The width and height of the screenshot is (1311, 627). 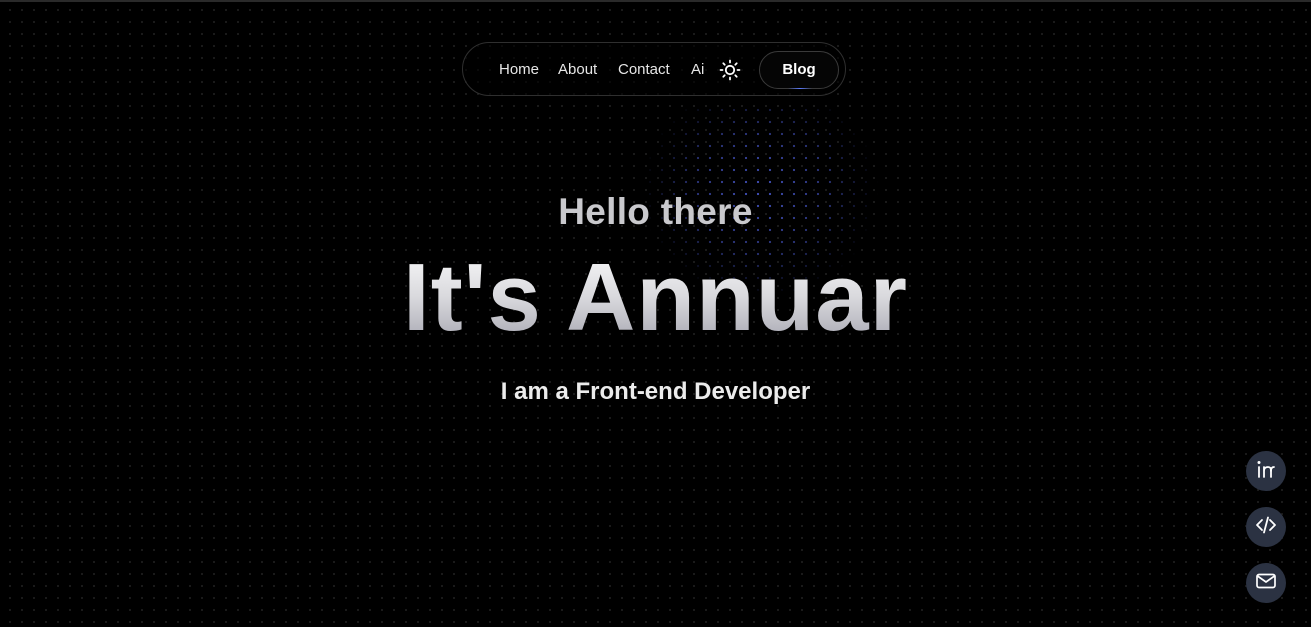 I want to click on email-button, so click(x=1266, y=583).